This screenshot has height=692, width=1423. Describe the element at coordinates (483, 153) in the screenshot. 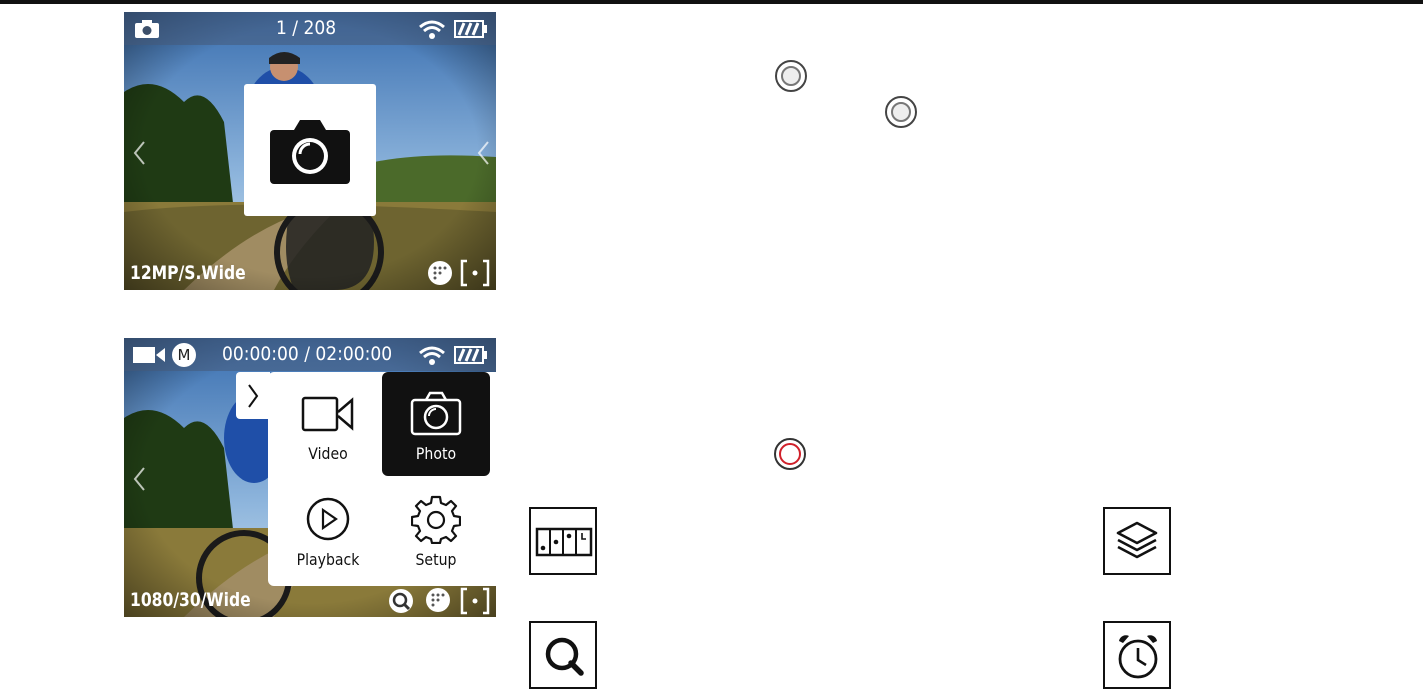

I see `next-arrow-icon` at that location.